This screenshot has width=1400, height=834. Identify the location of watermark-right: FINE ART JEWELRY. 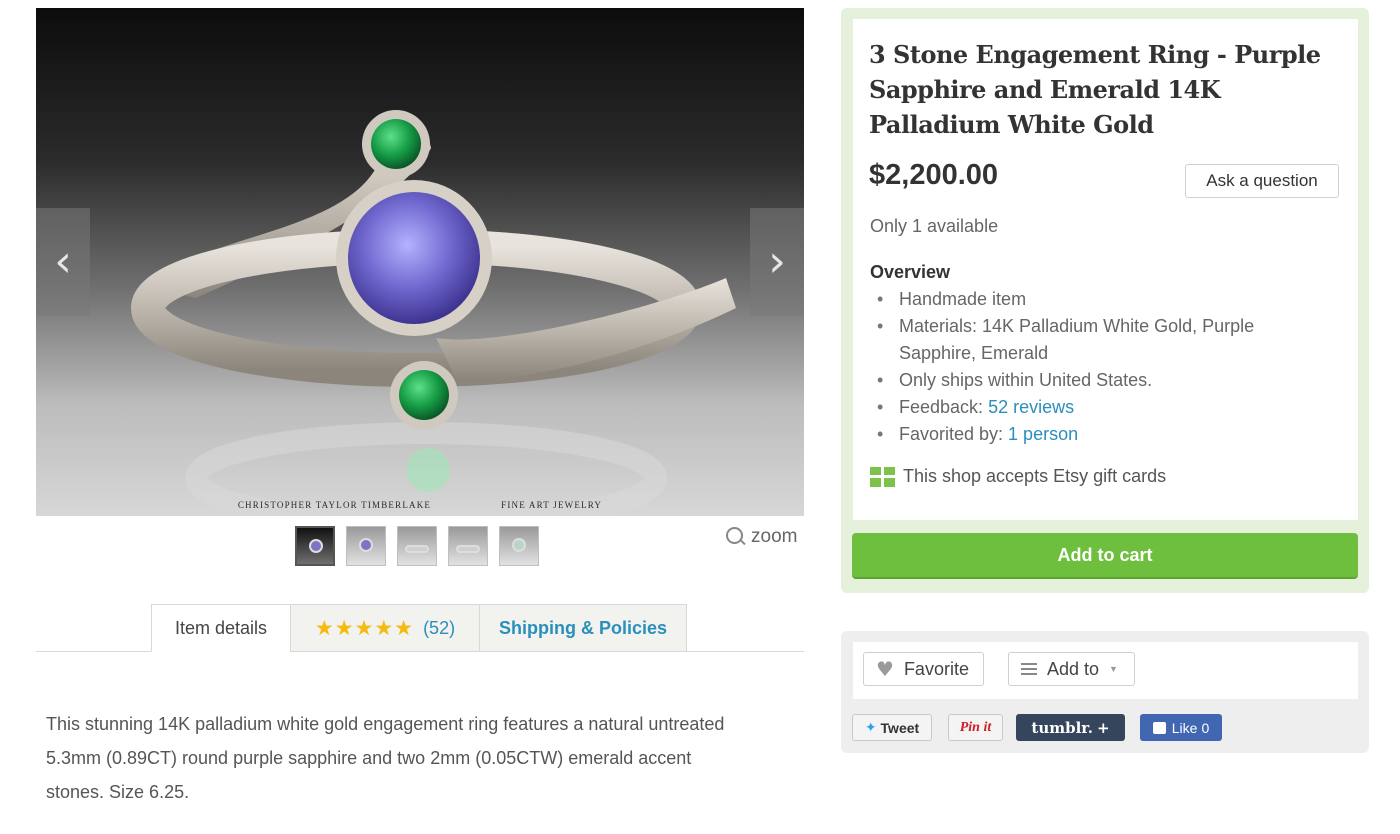
(552, 505).